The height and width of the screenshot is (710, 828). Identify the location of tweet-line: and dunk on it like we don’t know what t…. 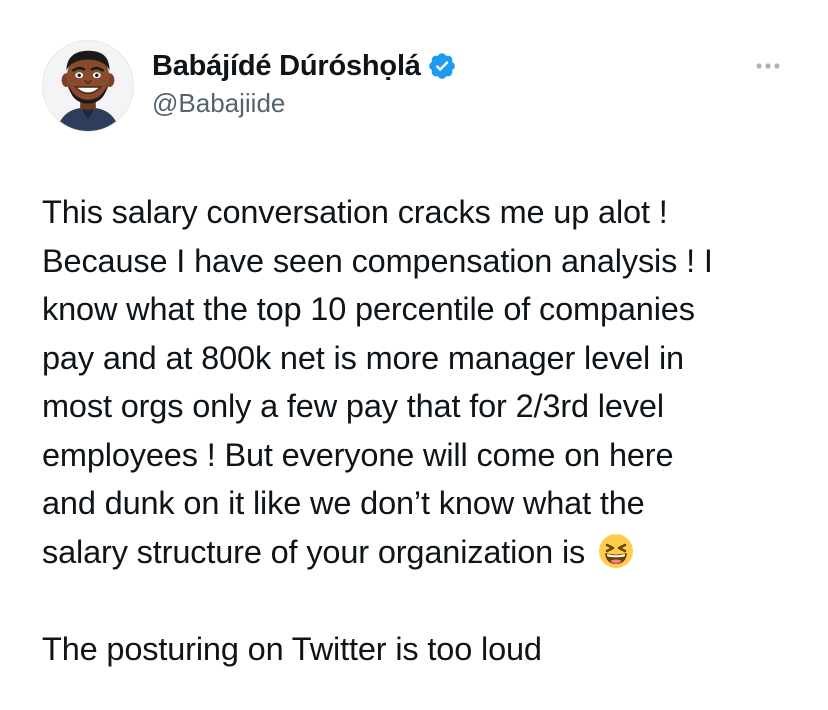
(343, 503).